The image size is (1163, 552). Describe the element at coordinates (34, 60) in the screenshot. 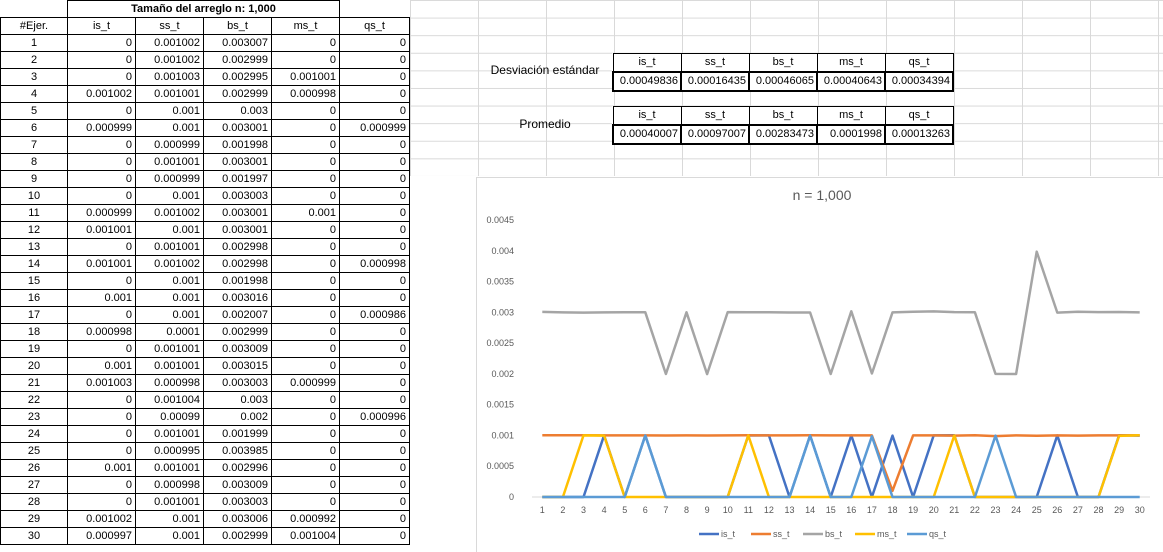

I see `cell-ejer: 2` at that location.